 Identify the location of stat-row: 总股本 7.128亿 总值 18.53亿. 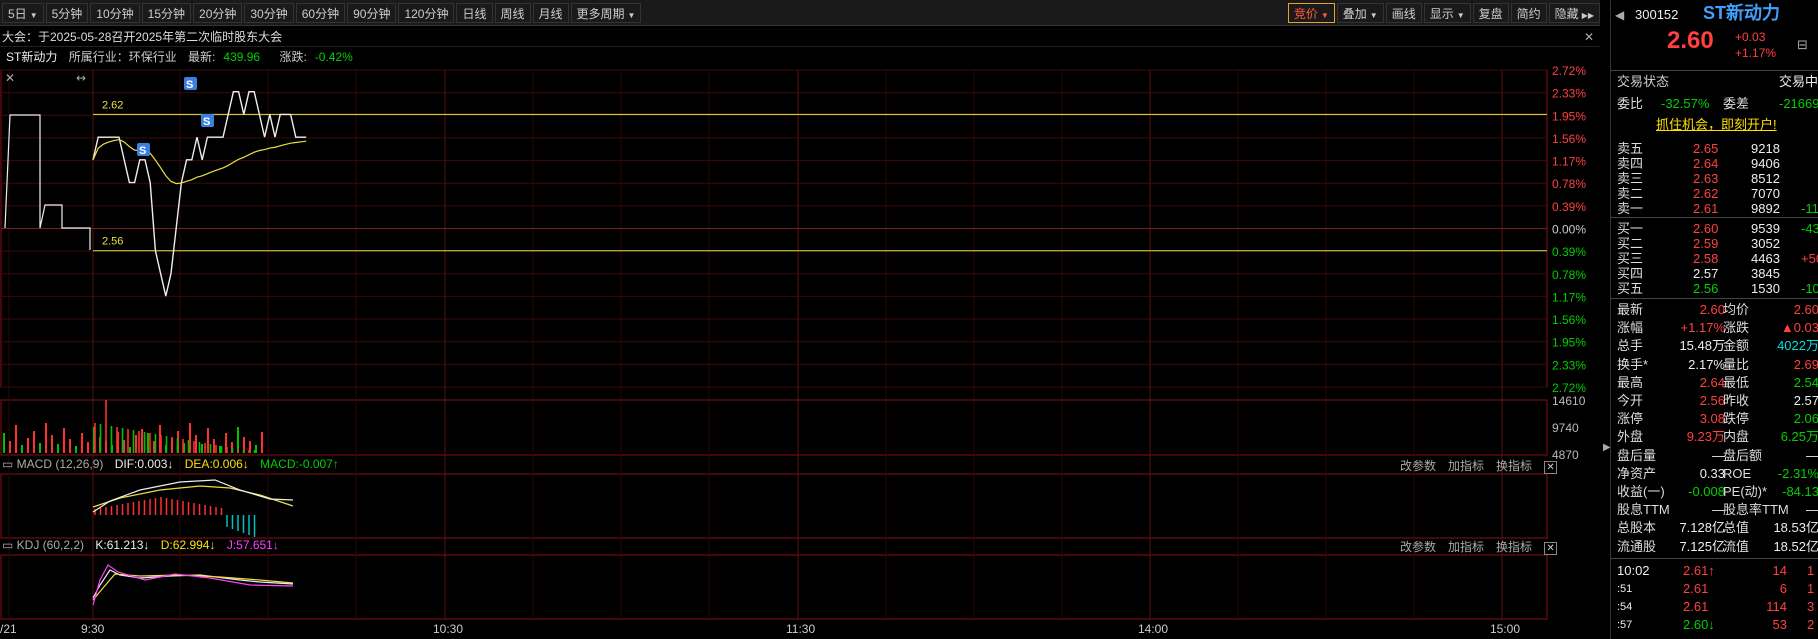
(1714, 528).